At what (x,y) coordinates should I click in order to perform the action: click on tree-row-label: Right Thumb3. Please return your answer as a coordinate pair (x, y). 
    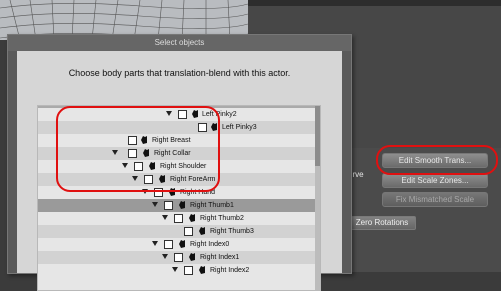
    Looking at the image, I should click on (232, 231).